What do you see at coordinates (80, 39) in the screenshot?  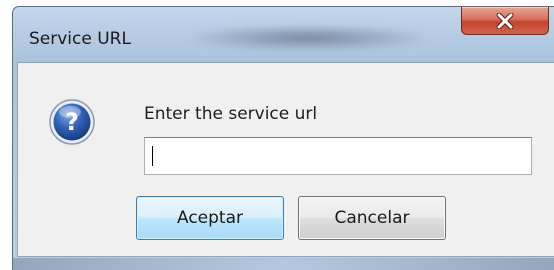 I see `window-title: Service URL` at bounding box center [80, 39].